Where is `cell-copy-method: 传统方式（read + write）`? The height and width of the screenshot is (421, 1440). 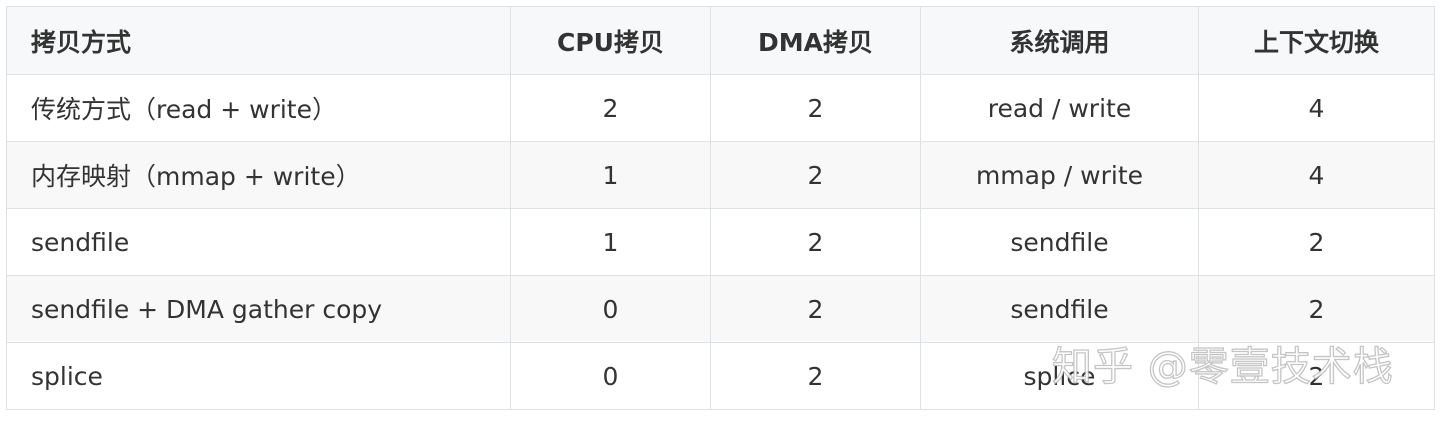 cell-copy-method: 传统方式（read + write） is located at coordinates (258, 108).